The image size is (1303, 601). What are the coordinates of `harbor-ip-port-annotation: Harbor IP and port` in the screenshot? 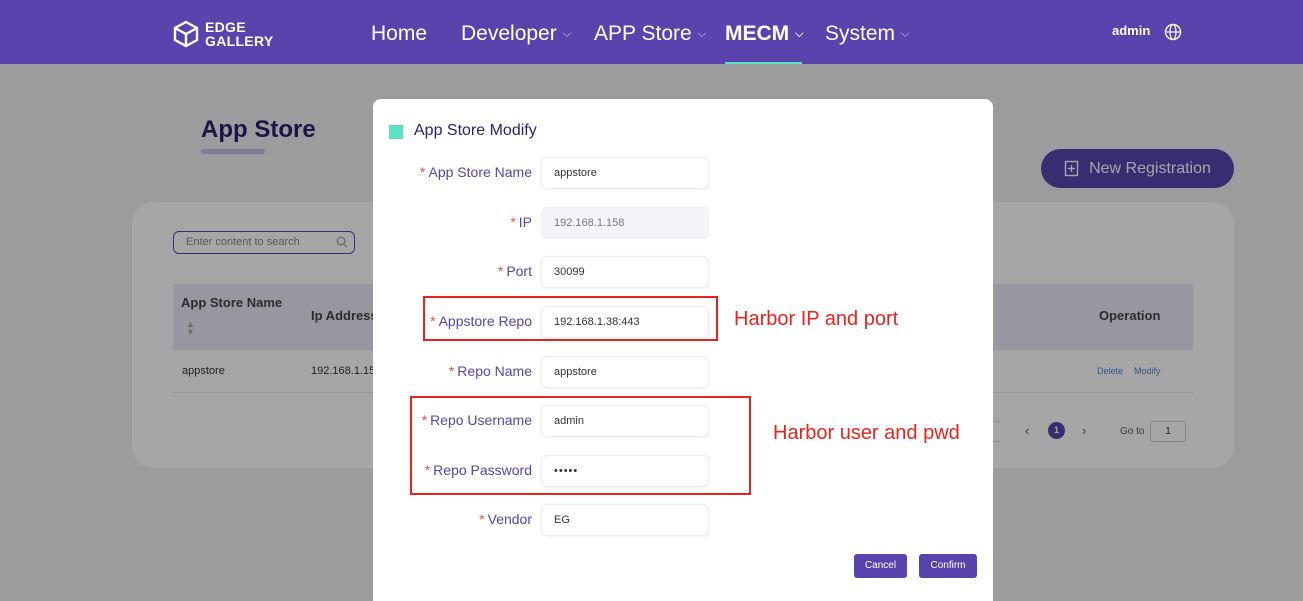 It's located at (816, 319).